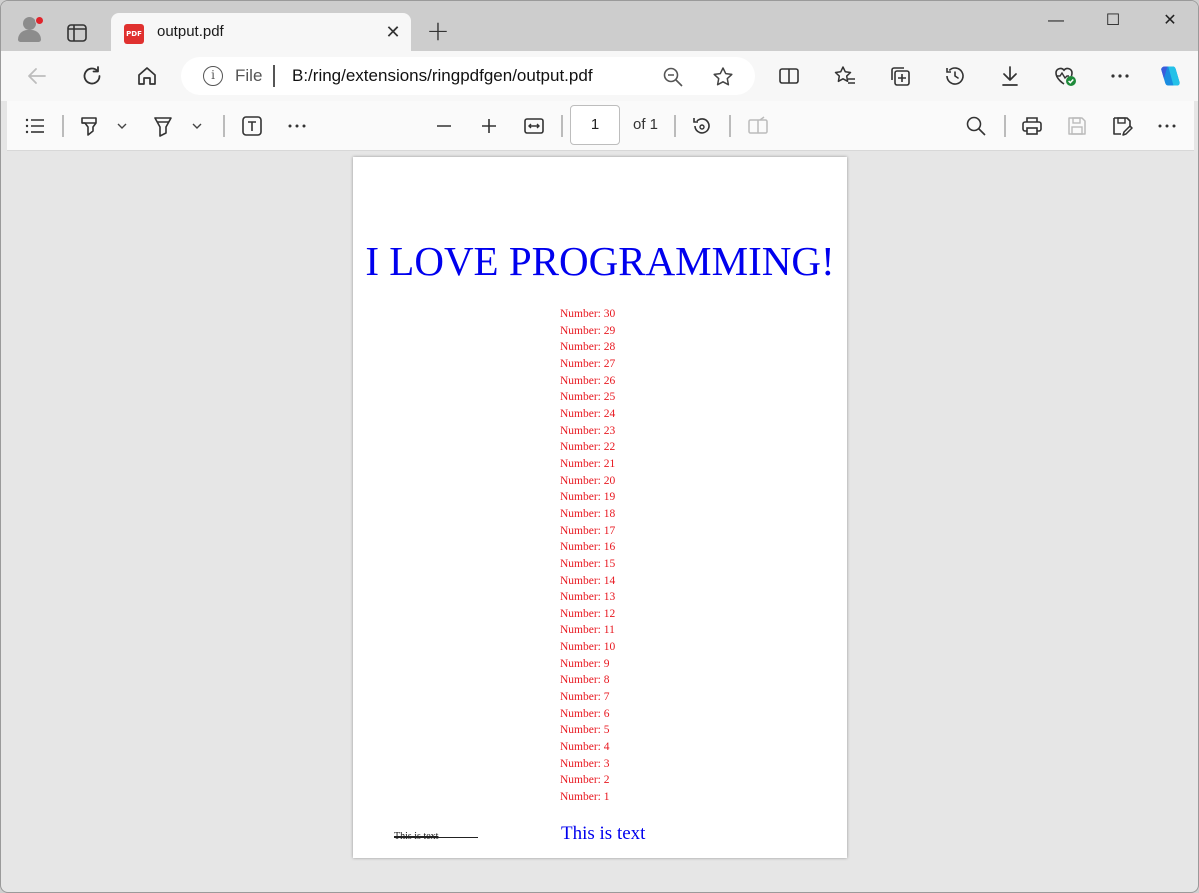  I want to click on collections-icon, so click(900, 76).